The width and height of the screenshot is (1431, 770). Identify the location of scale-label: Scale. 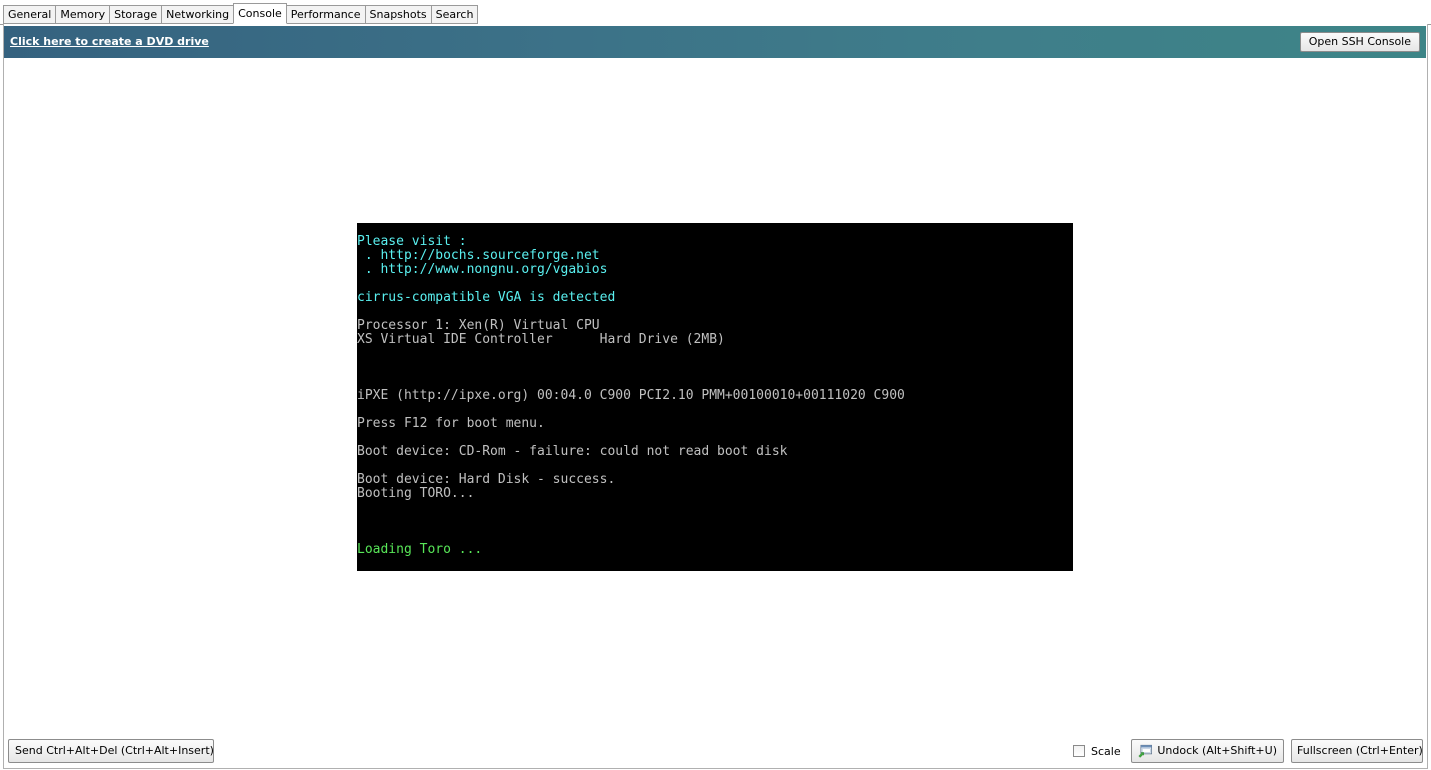
(1106, 751).